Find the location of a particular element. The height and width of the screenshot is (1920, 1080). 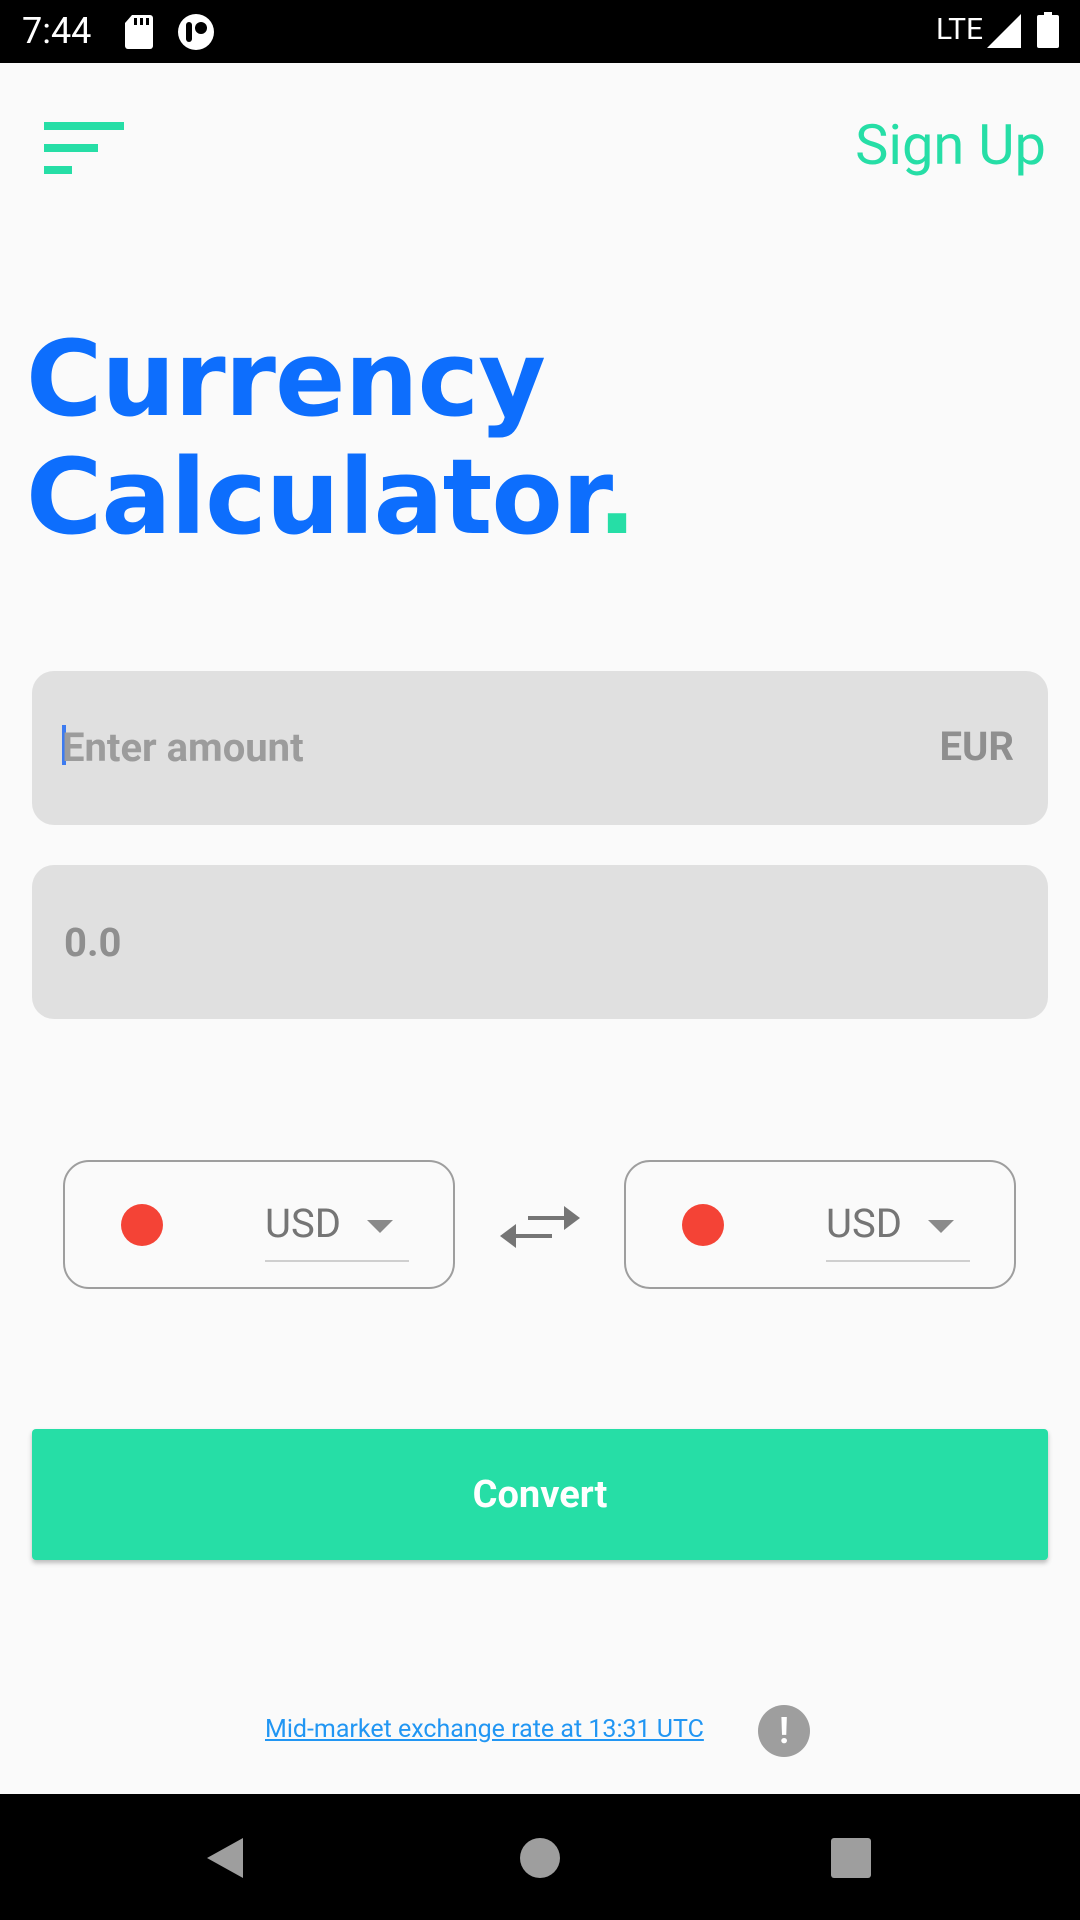

convert-button: Convert is located at coordinates (540, 1494).